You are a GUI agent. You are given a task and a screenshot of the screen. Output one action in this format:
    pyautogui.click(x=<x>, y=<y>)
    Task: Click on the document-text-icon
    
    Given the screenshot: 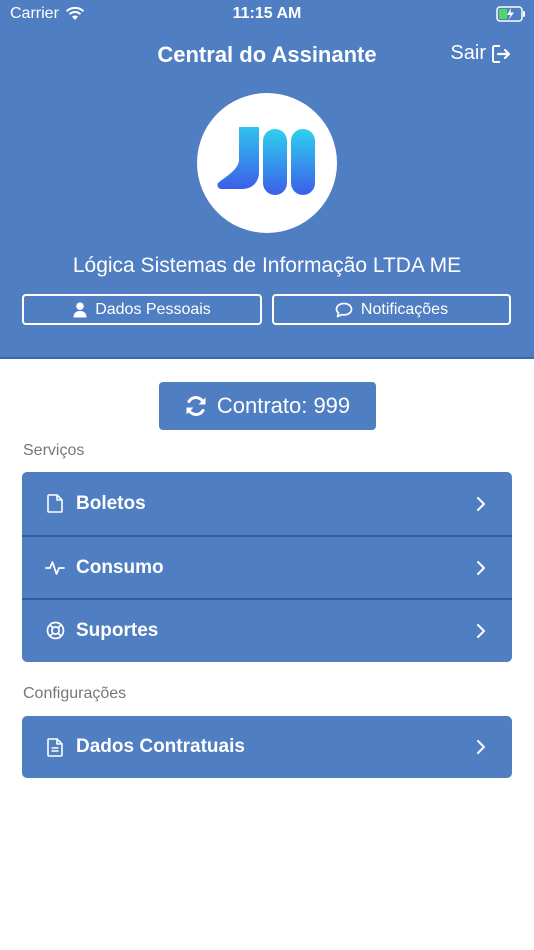 What is the action you would take?
    pyautogui.click(x=55, y=747)
    